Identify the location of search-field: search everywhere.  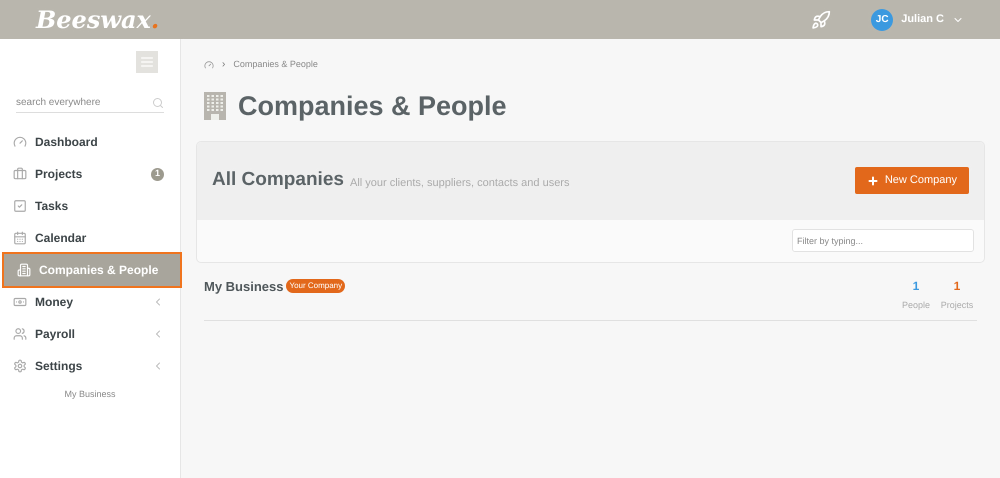
(90, 103).